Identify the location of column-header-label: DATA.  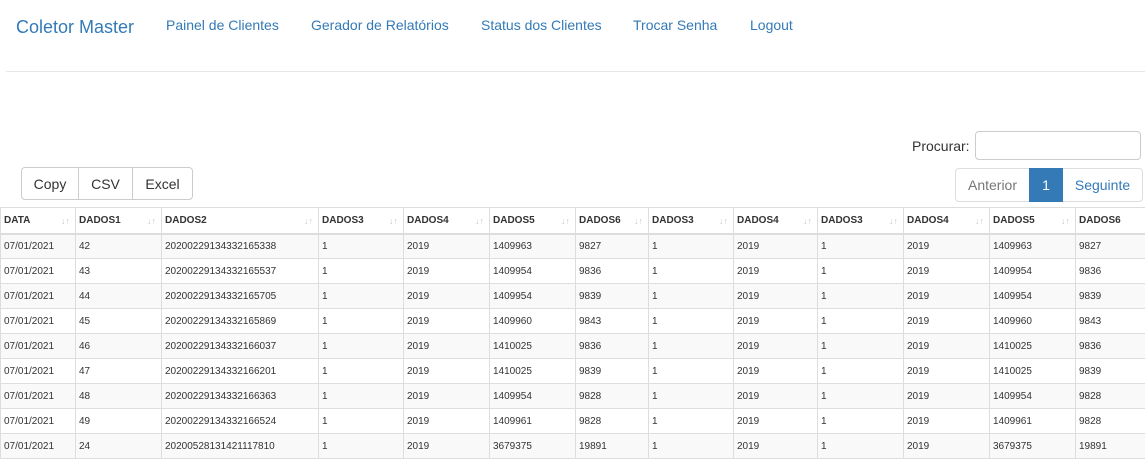
(17, 220).